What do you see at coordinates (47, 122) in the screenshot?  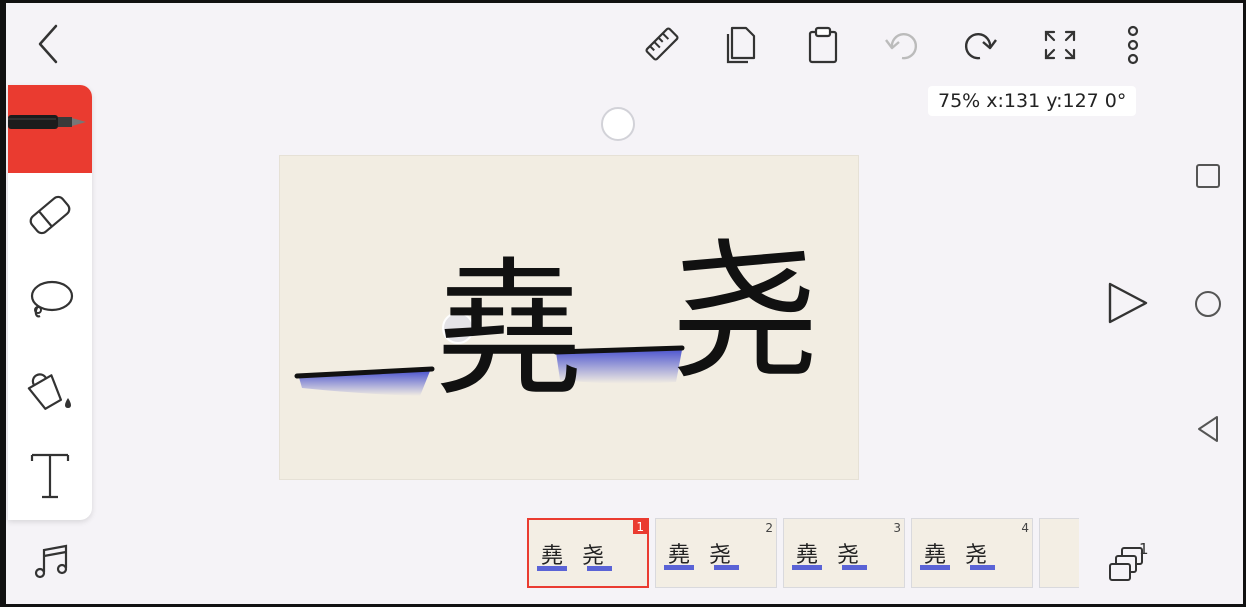 I see `pen-icon` at bounding box center [47, 122].